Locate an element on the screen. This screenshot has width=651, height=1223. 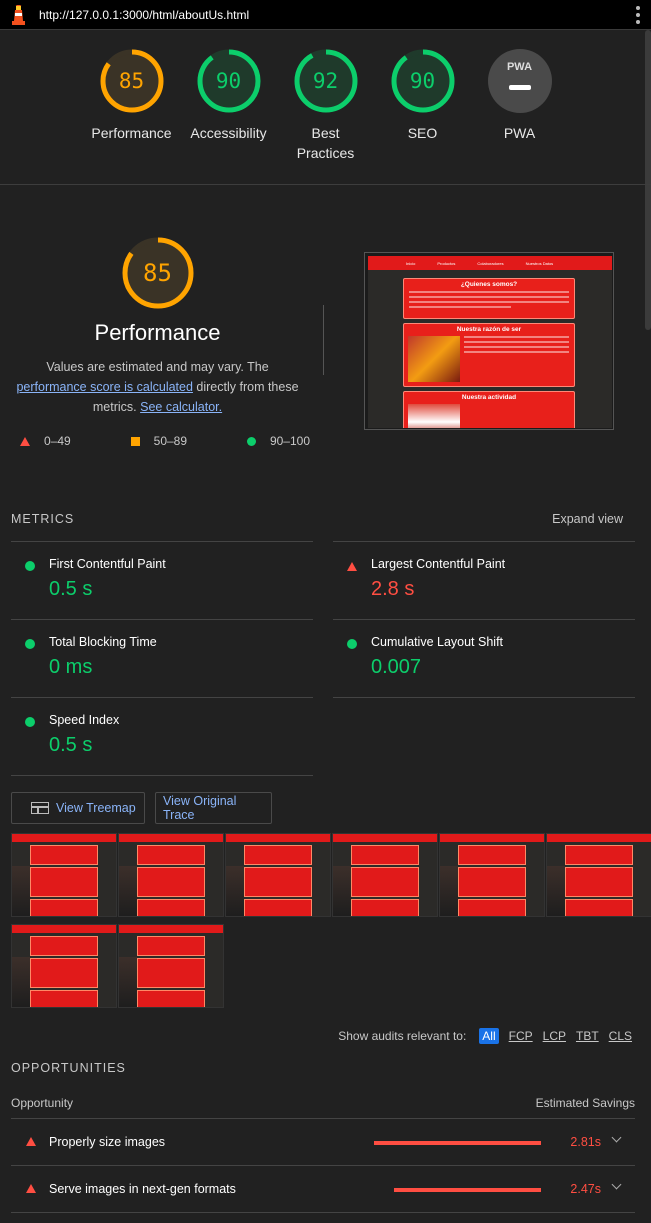
opportunities-title: OPPORTUNITIES is located at coordinates (68, 1068).